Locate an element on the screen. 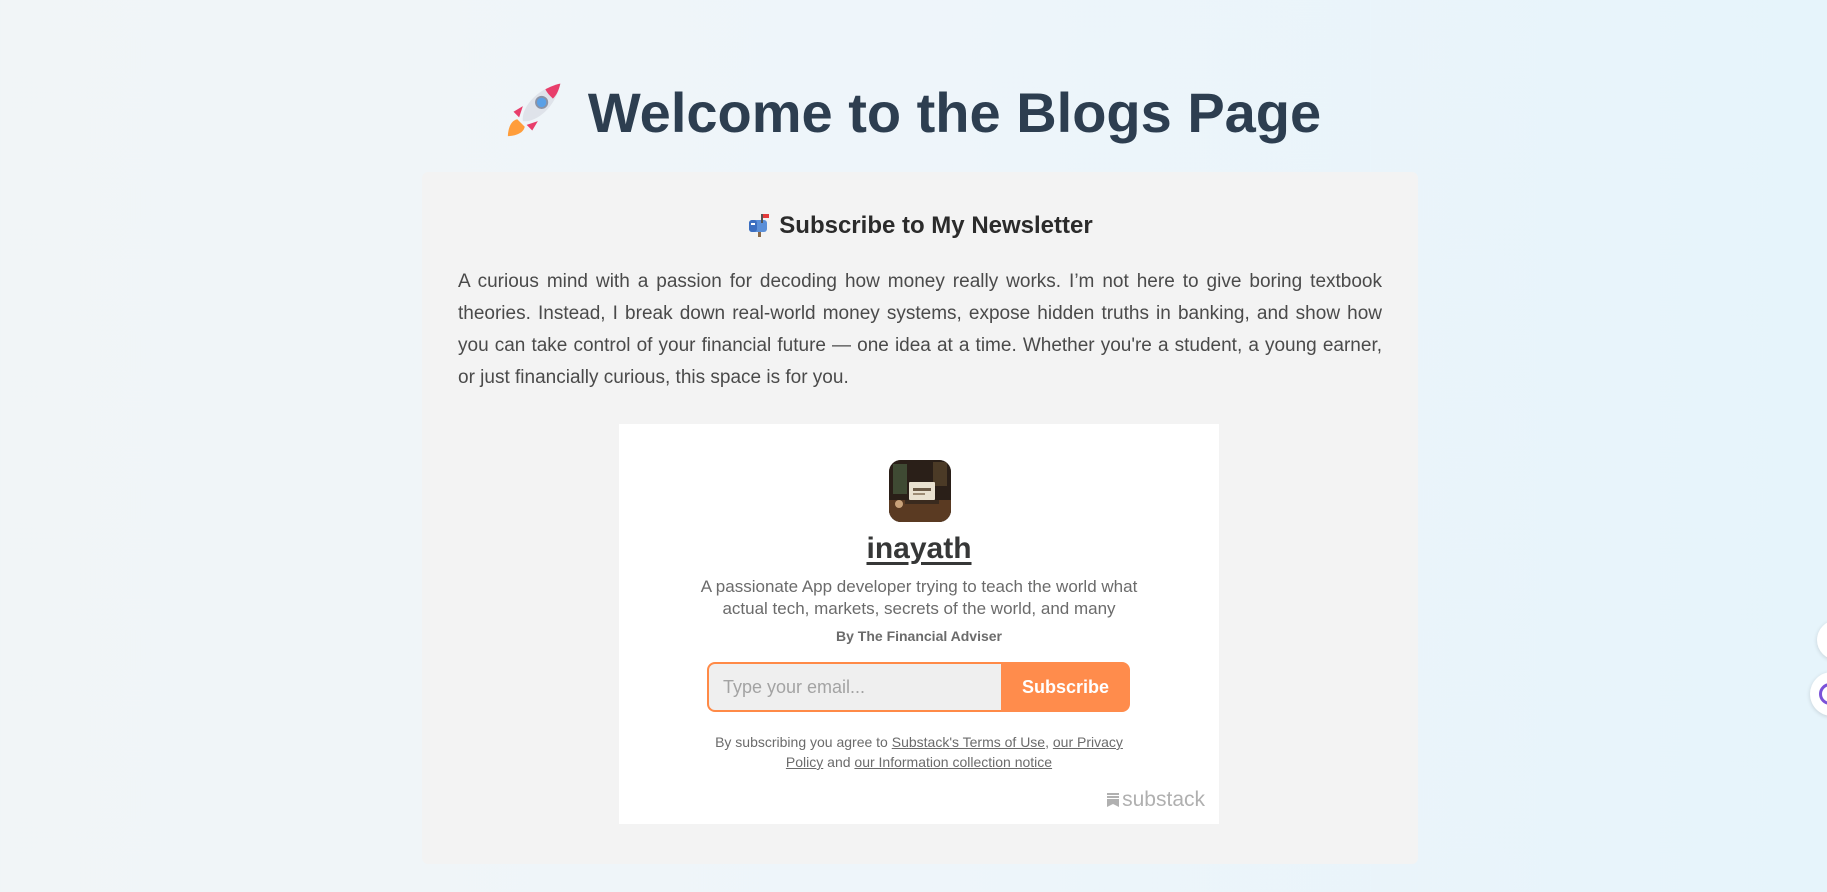  subscribe-button: Subscribe is located at coordinates (1065, 687).